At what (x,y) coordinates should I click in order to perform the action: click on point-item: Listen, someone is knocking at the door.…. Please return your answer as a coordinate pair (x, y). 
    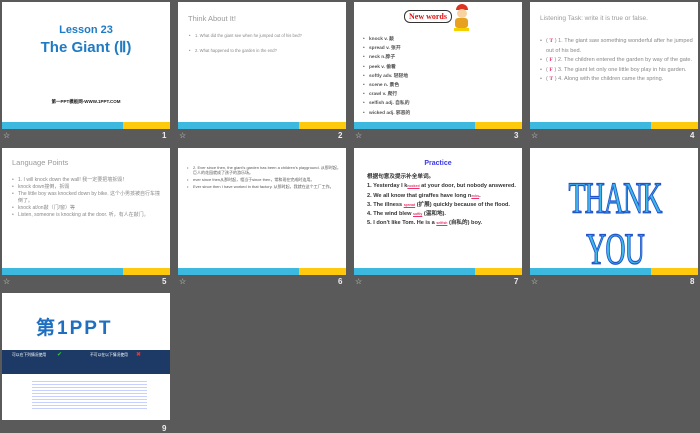
    Looking at the image, I should click on (86, 215).